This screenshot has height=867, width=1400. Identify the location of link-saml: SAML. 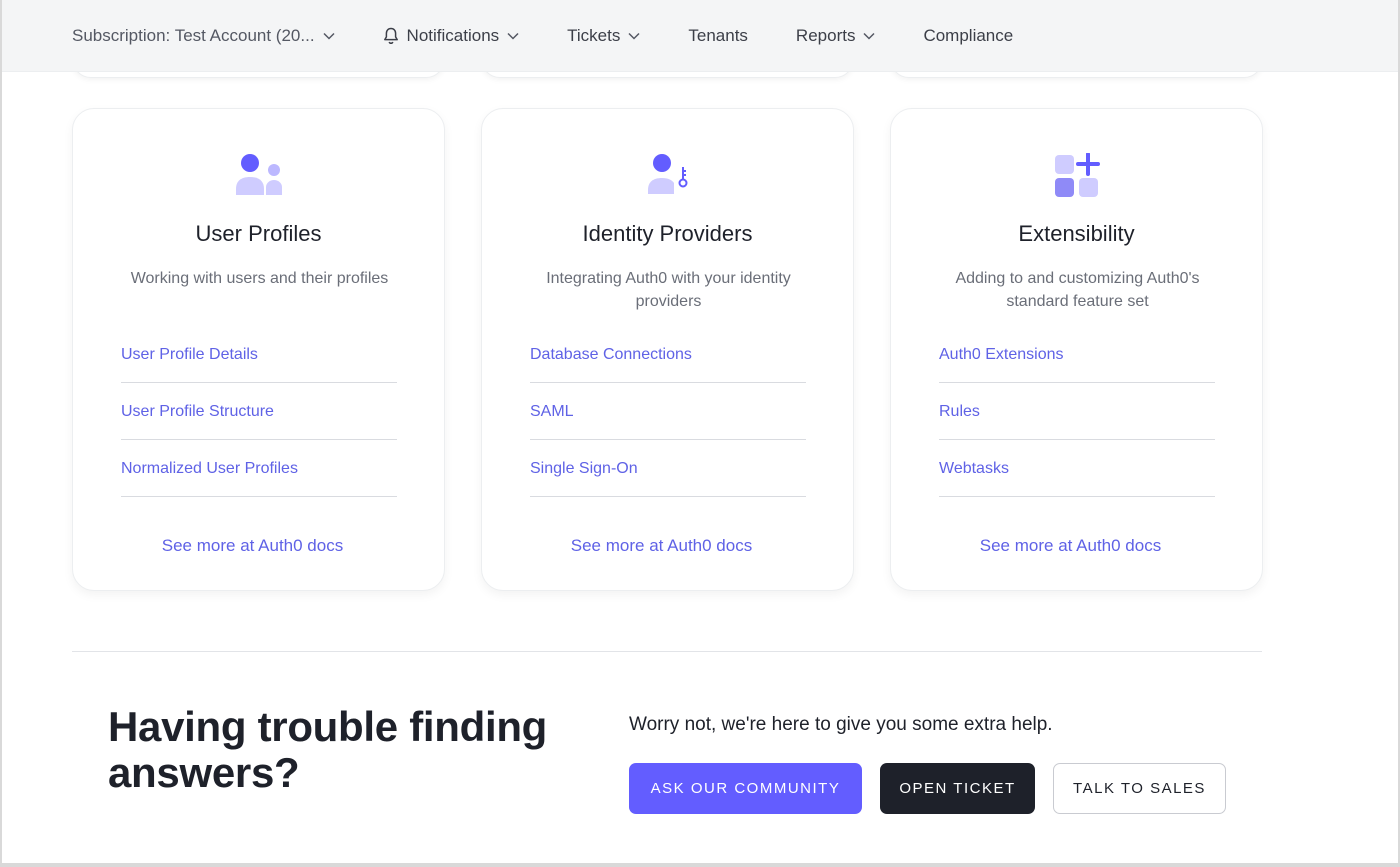
(668, 411).